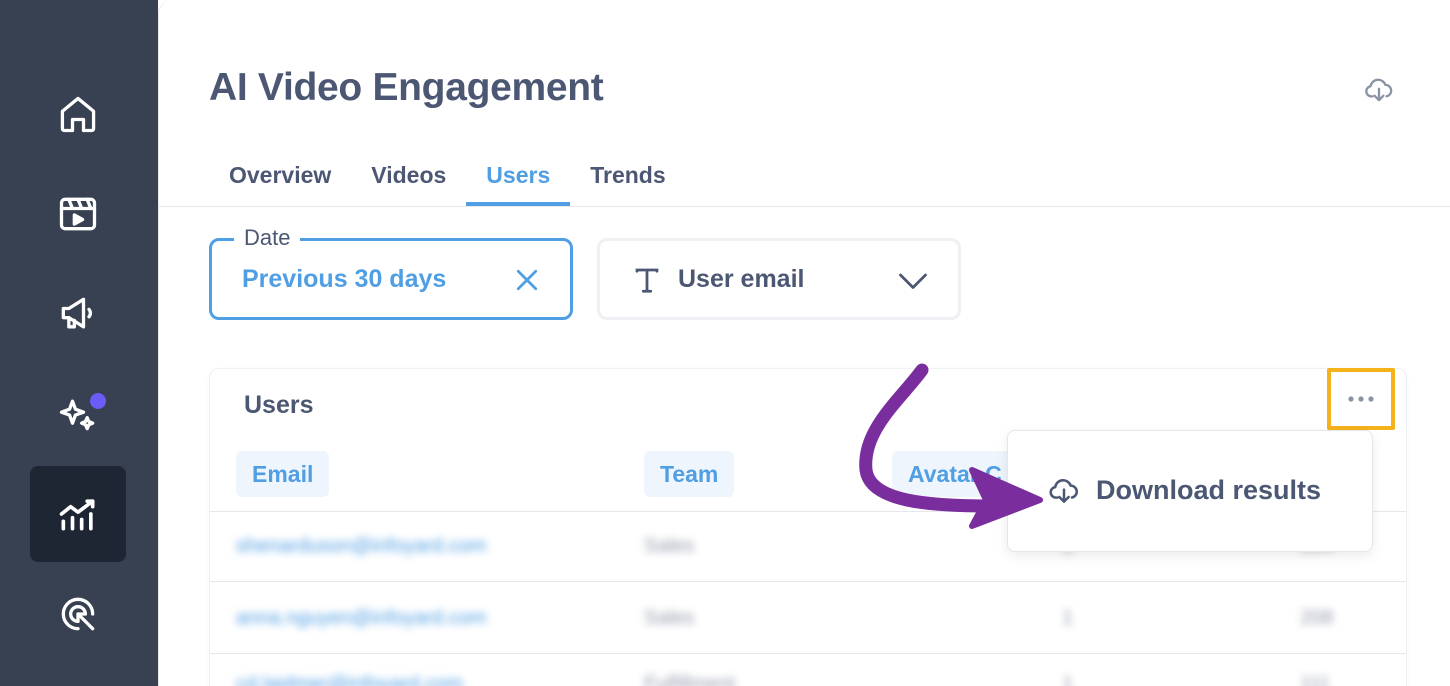  Describe the element at coordinates (361, 546) in the screenshot. I see `table-cell-email: shenarduson@infoyard.com` at that location.